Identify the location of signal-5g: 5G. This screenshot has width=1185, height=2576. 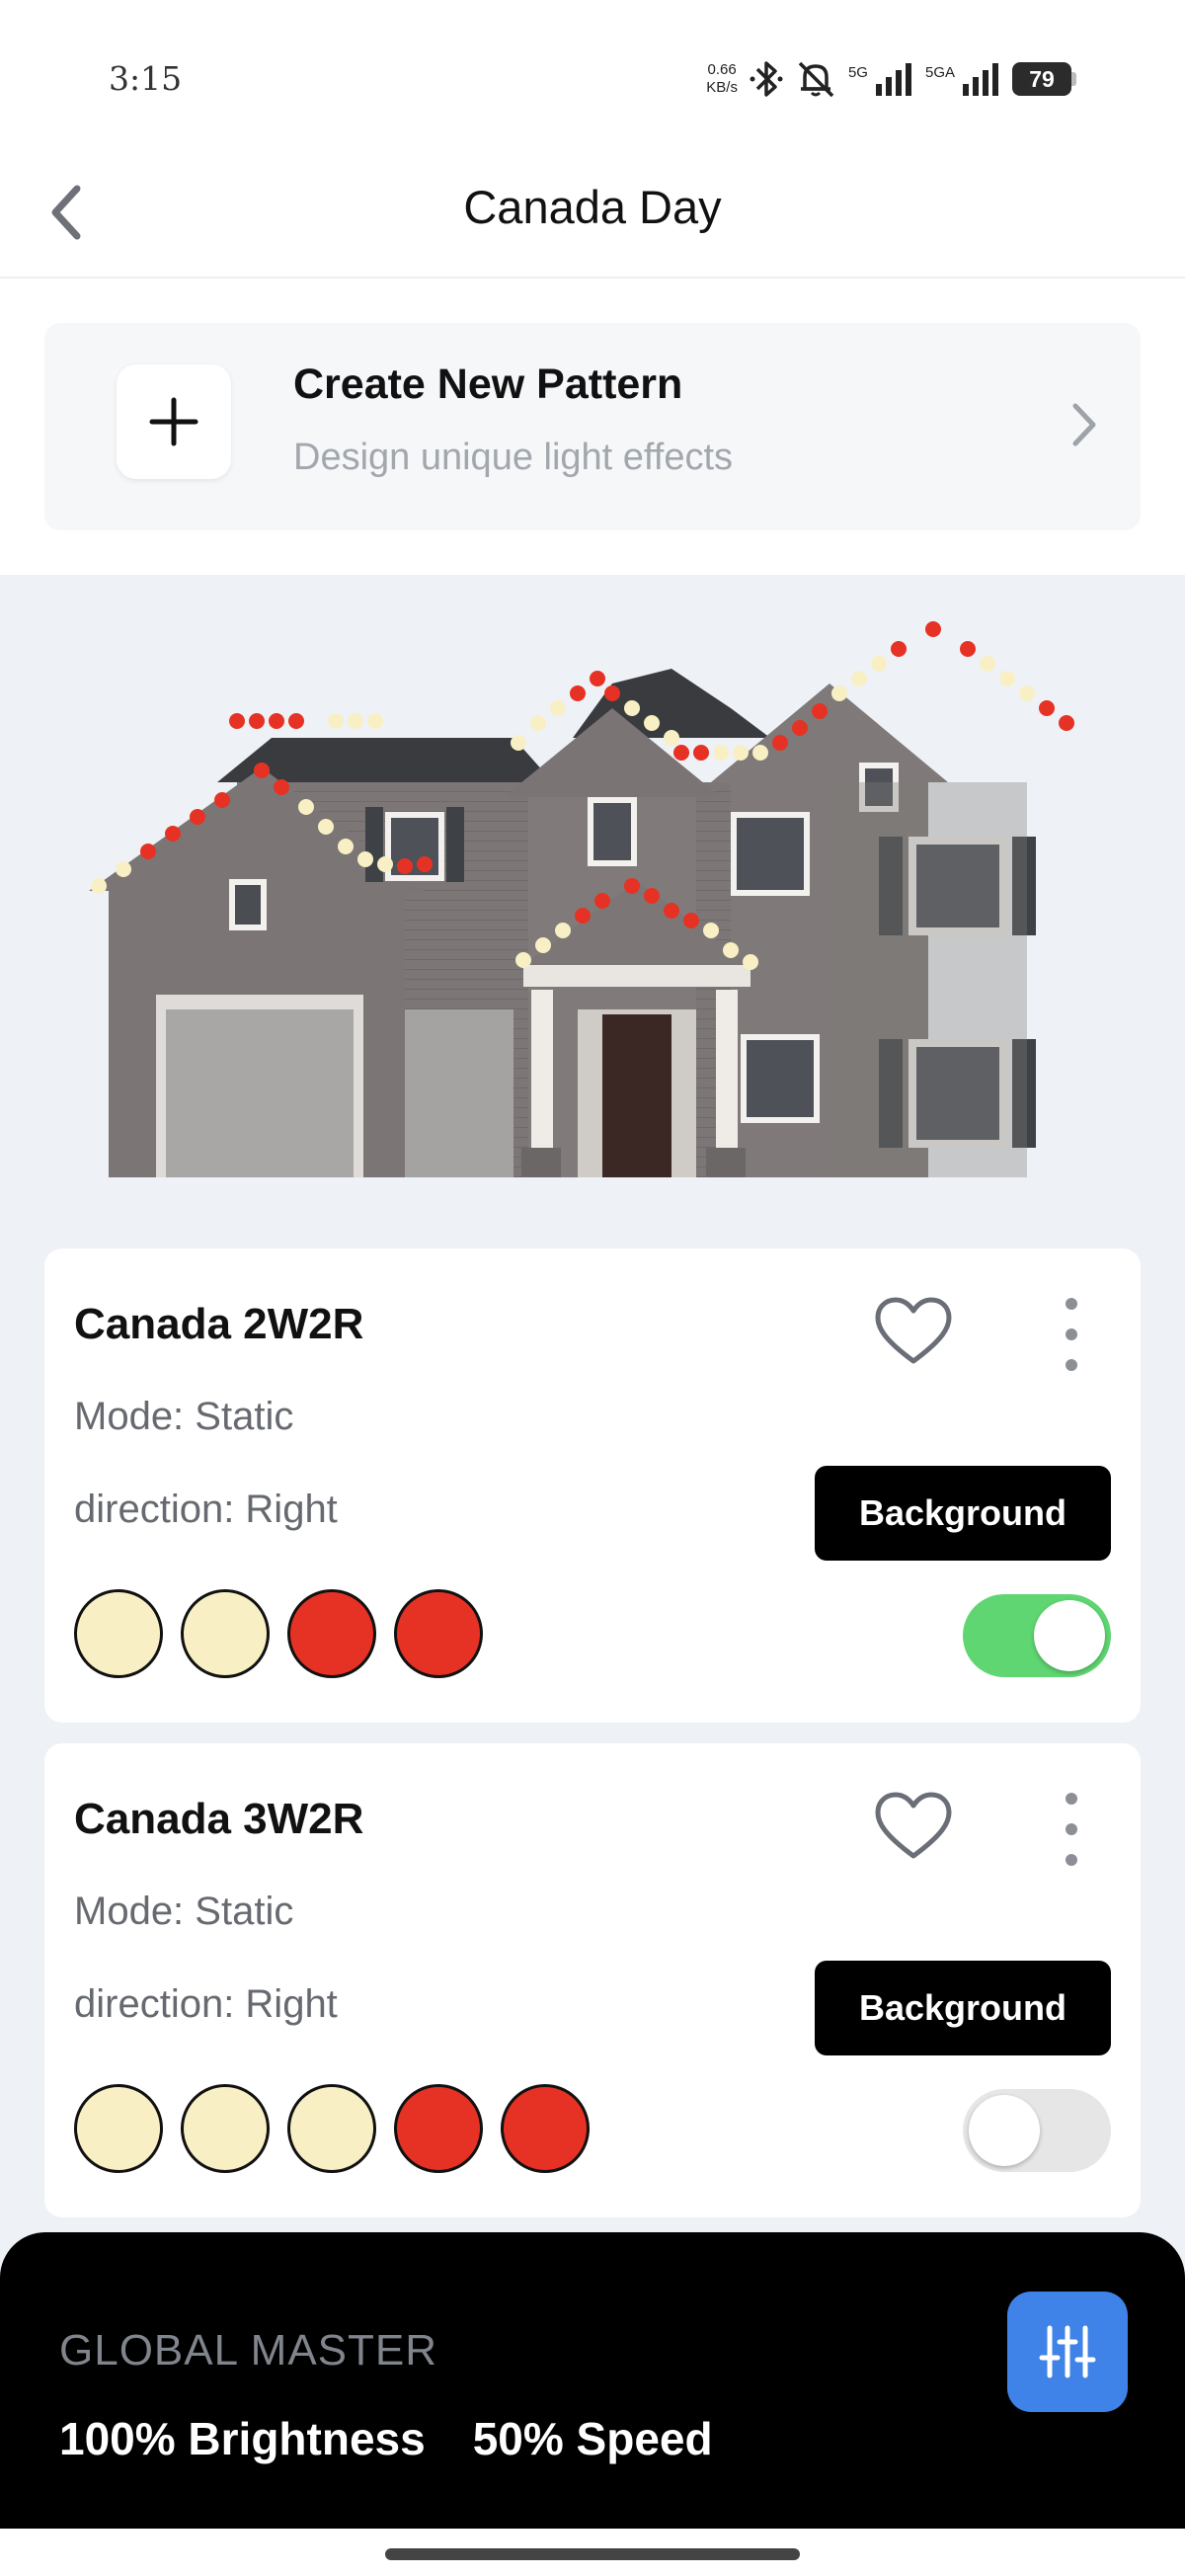
(881, 79).